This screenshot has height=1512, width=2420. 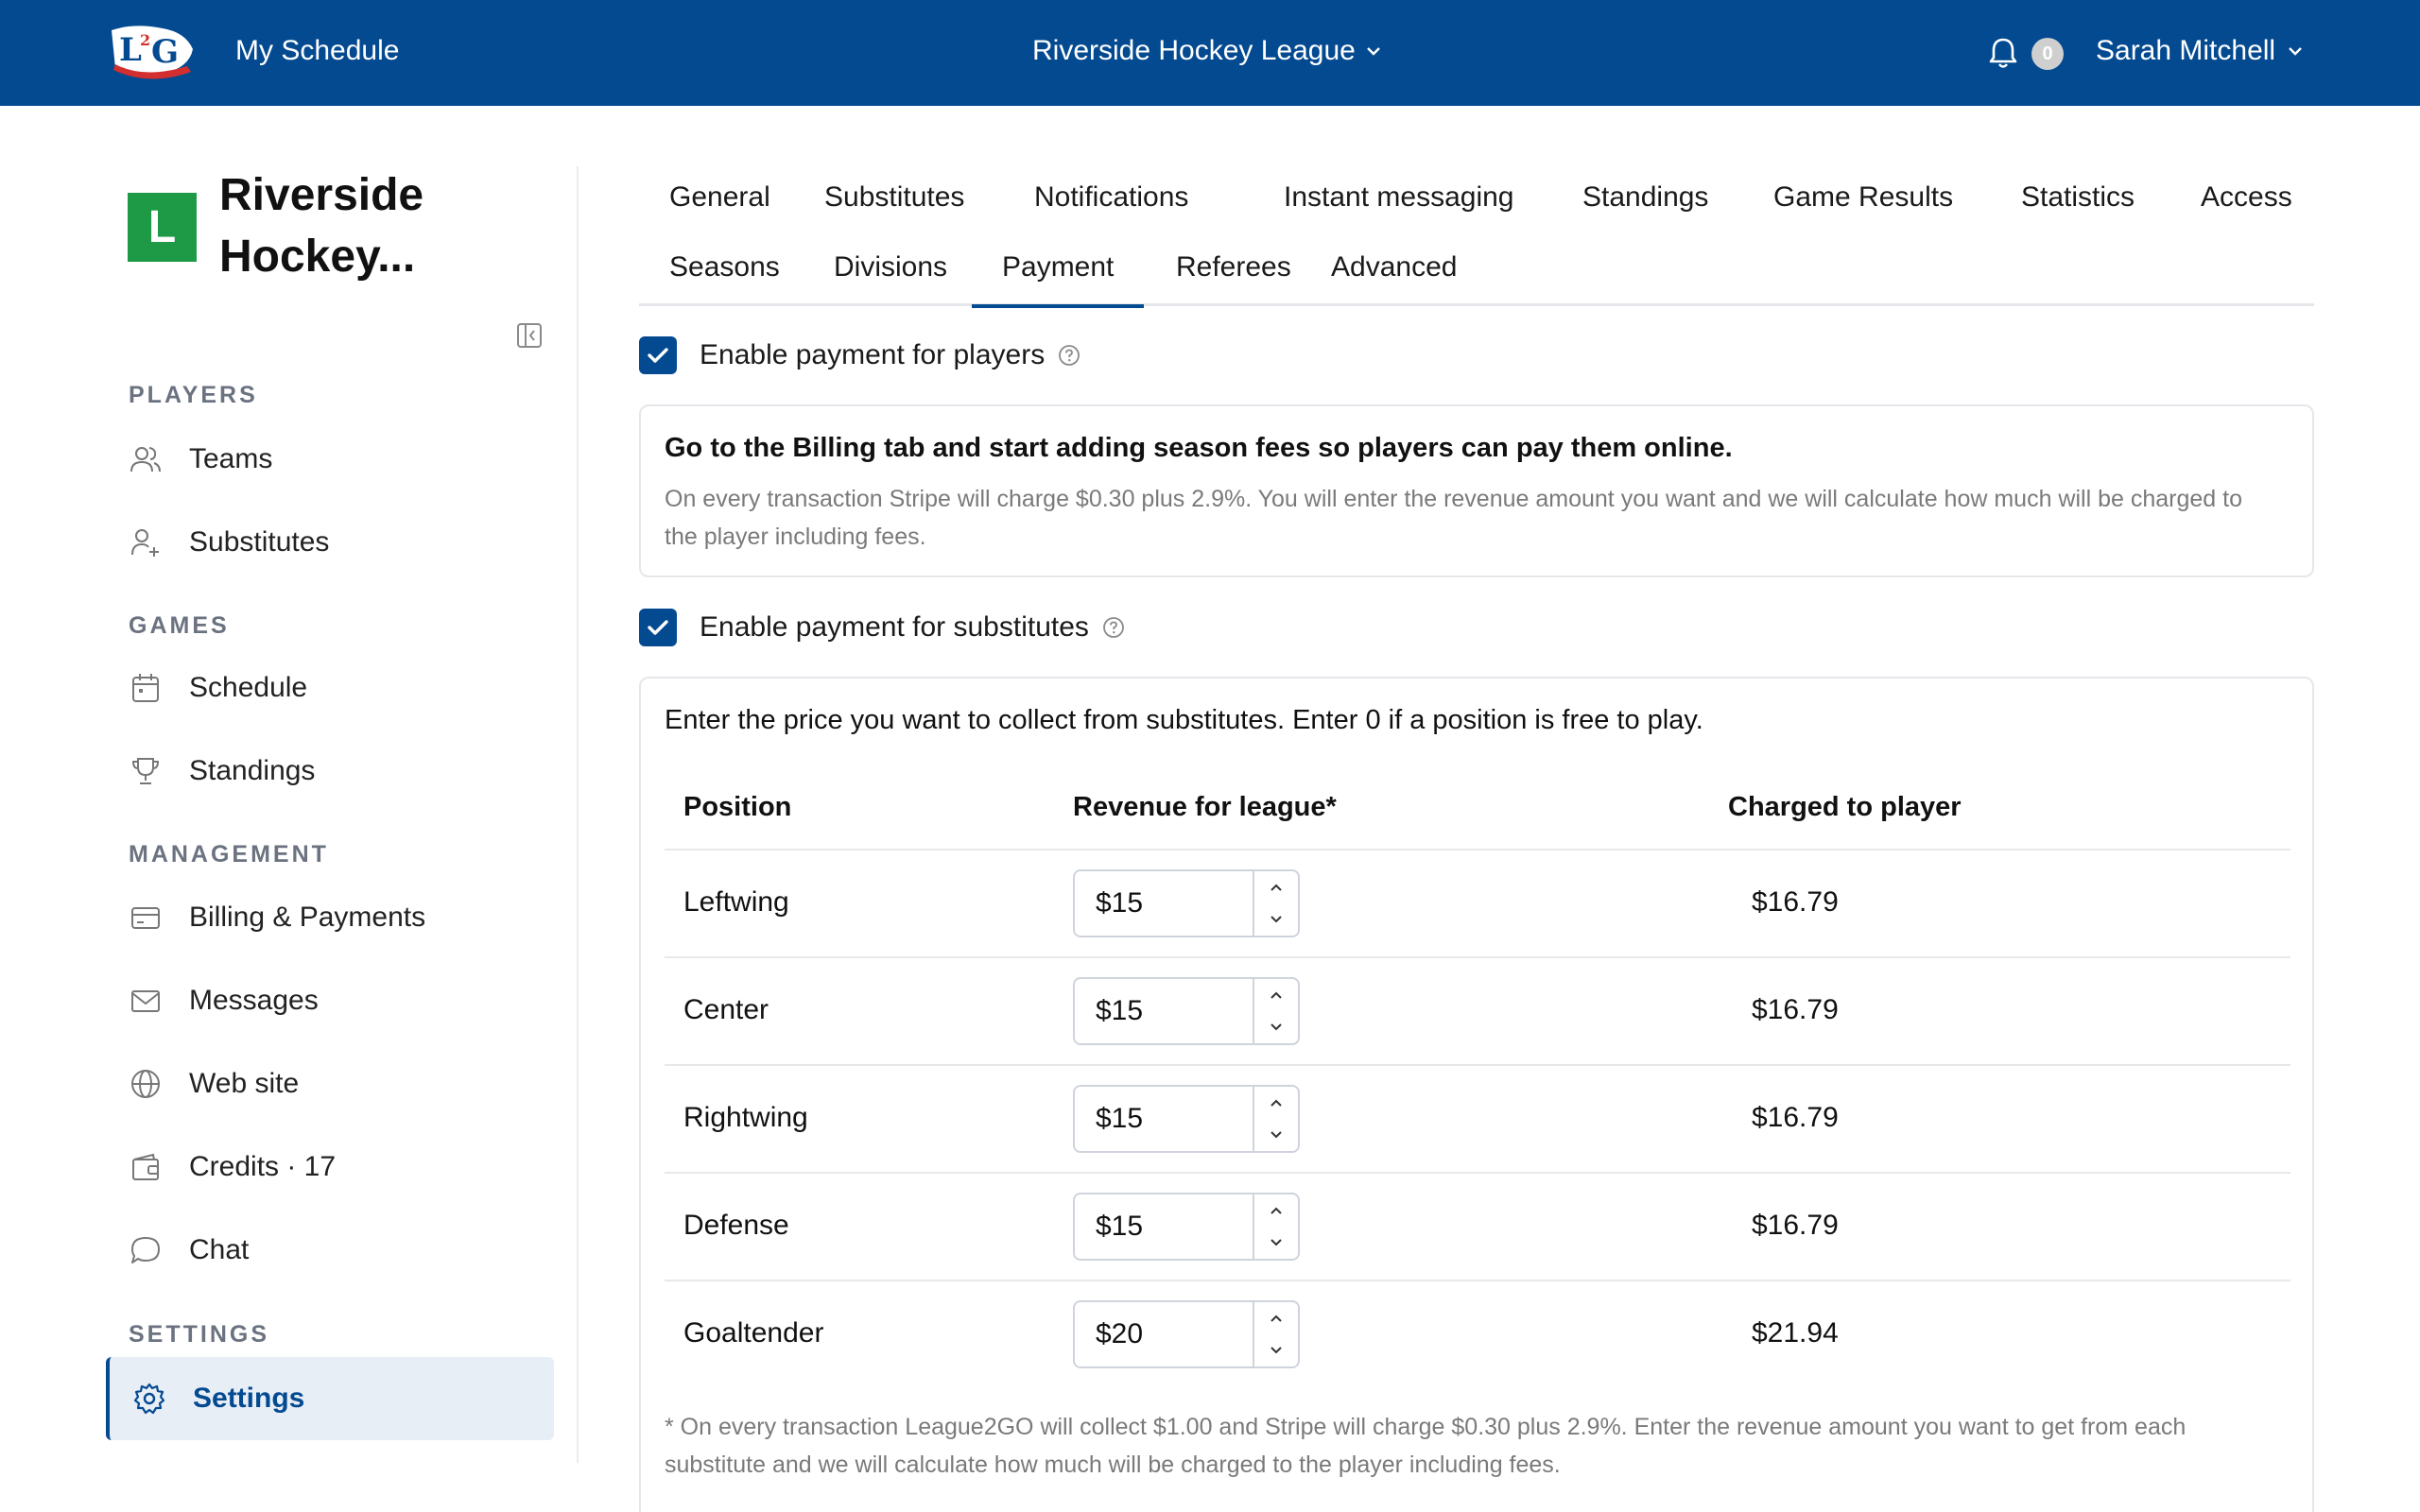 What do you see at coordinates (330, 1398) in the screenshot?
I see `sidebar-item-settings: Settings` at bounding box center [330, 1398].